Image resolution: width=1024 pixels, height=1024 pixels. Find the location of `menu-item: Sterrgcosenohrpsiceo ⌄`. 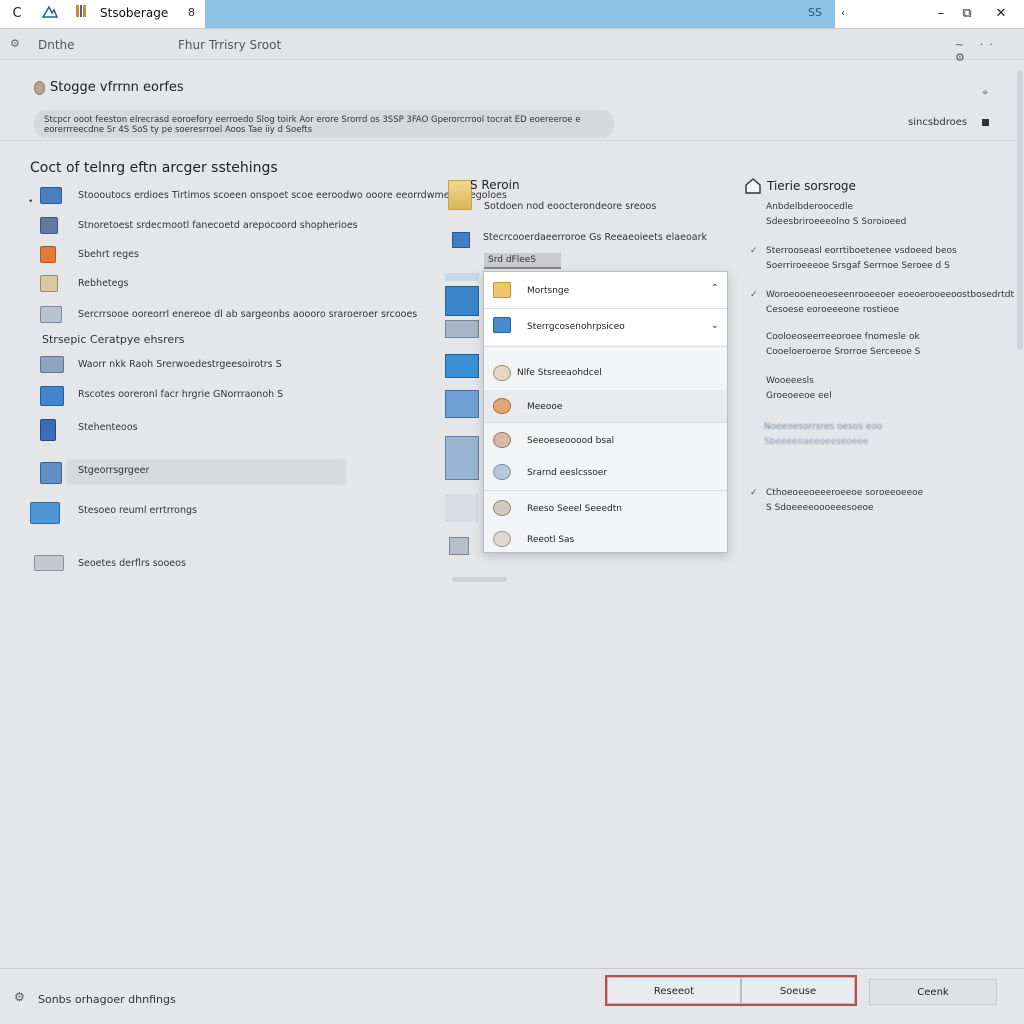

menu-item: Sterrgcosenohrpsiceo ⌄ is located at coordinates (605, 327).